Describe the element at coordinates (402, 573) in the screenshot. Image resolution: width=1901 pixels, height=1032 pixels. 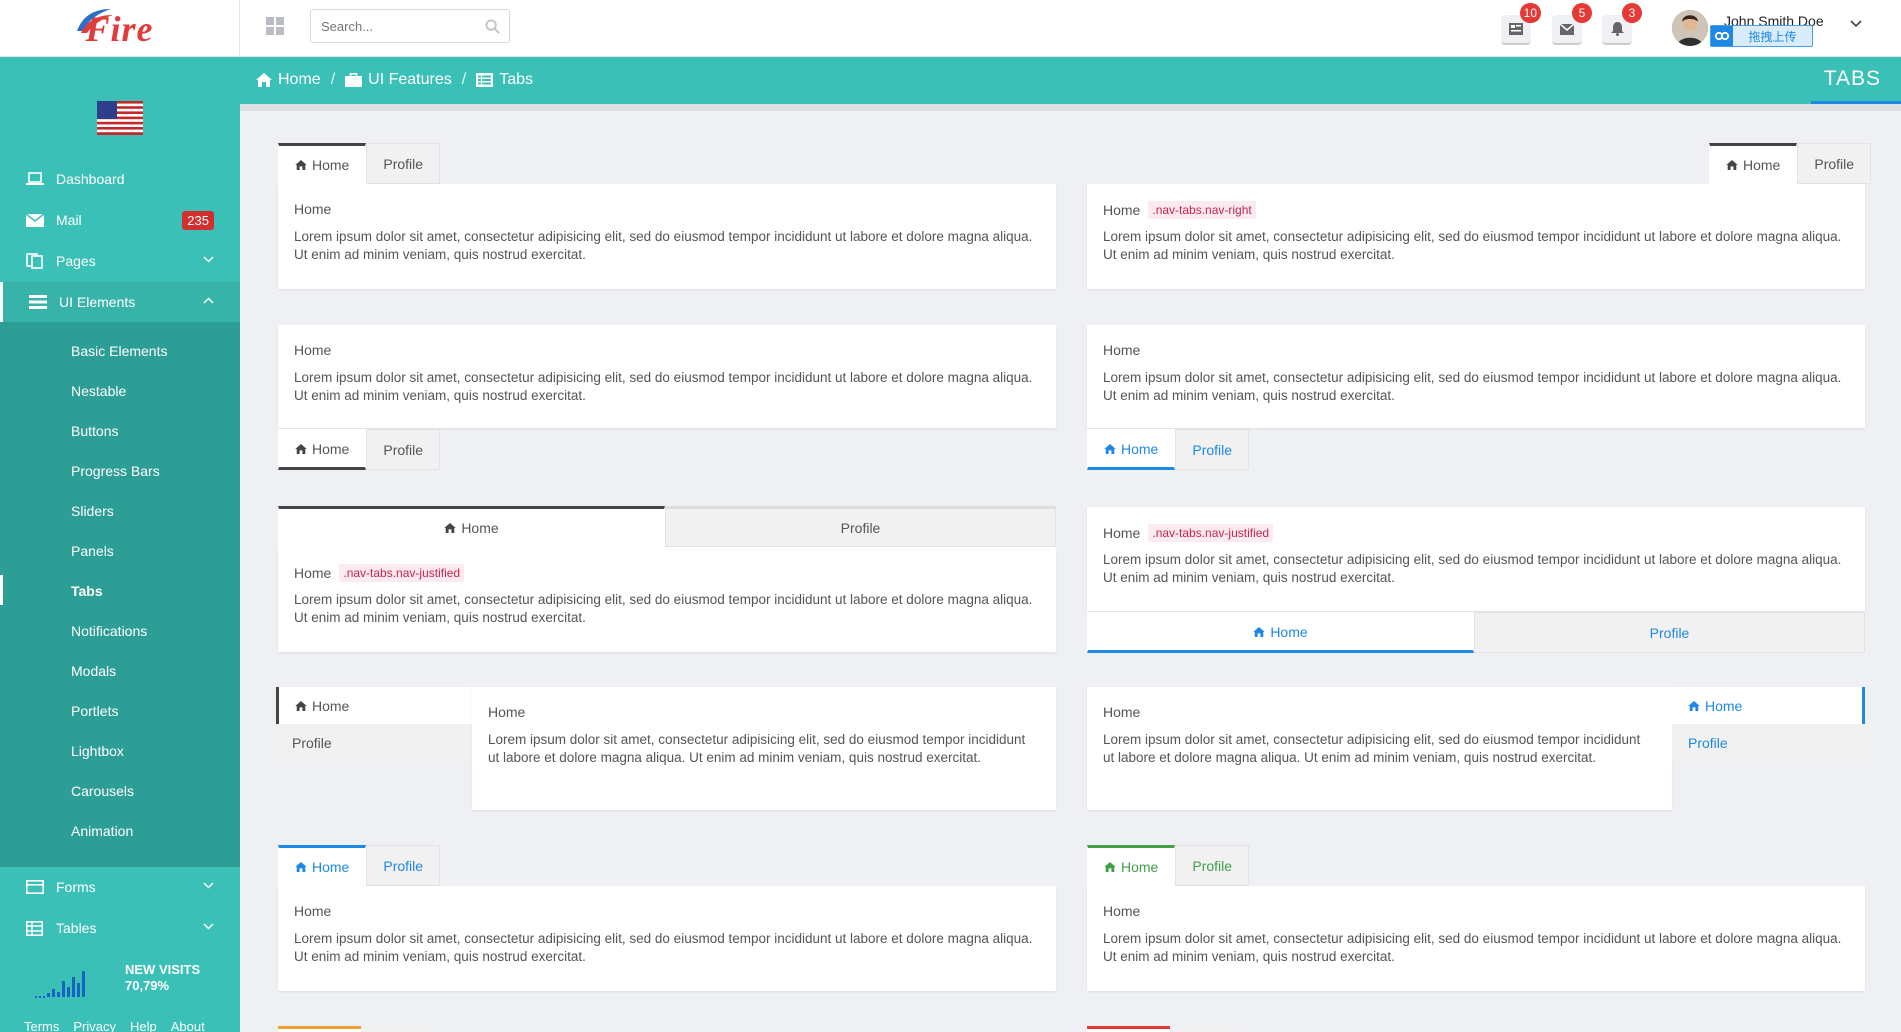
I see `code-snippet: .nav-tabs.nav-justified` at that location.